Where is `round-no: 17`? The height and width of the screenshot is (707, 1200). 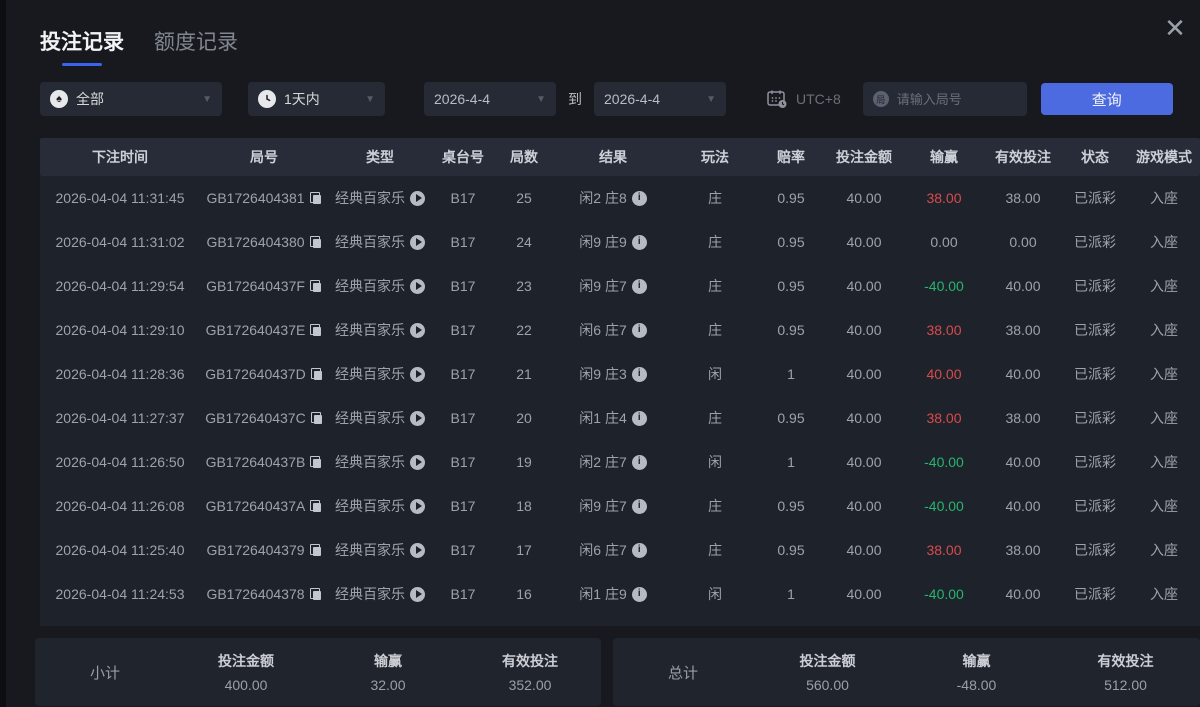
round-no: 17 is located at coordinates (524, 550).